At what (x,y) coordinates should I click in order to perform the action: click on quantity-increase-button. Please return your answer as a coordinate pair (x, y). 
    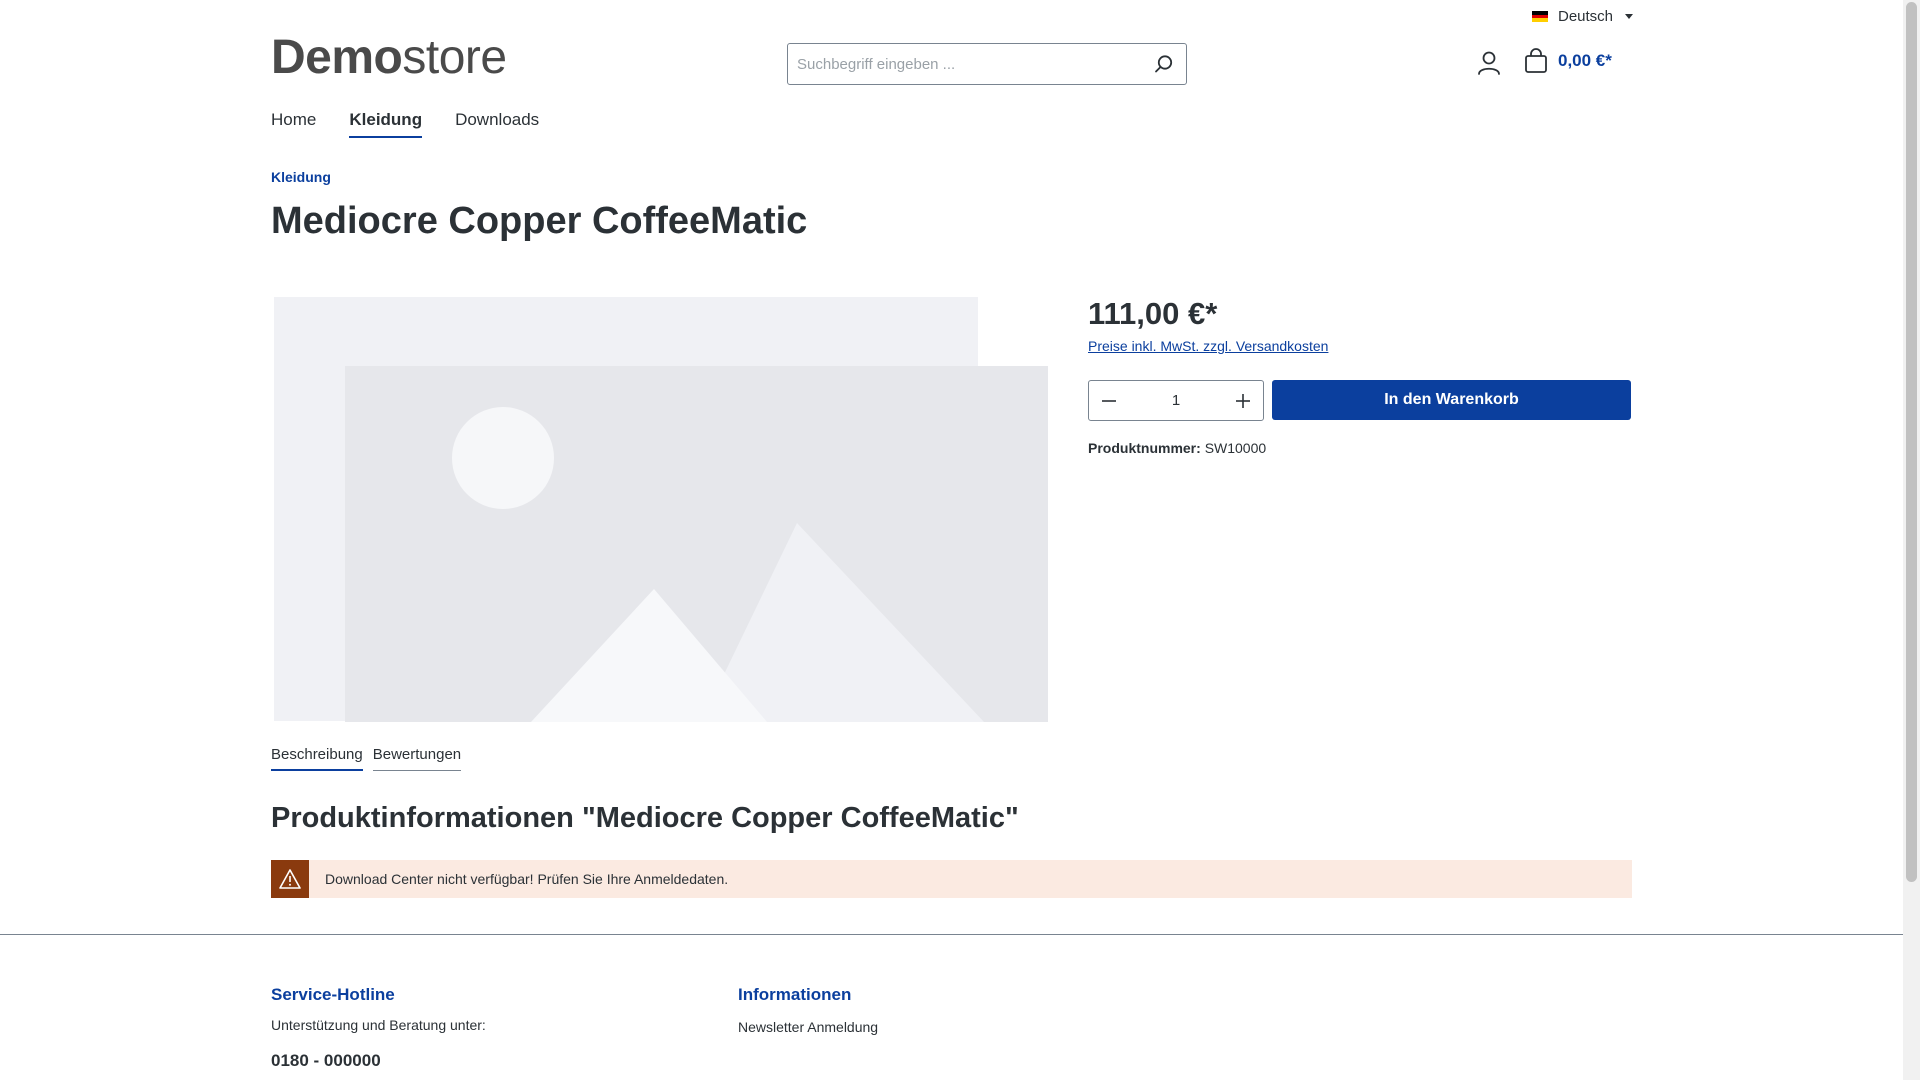
    Looking at the image, I should click on (1243, 400).